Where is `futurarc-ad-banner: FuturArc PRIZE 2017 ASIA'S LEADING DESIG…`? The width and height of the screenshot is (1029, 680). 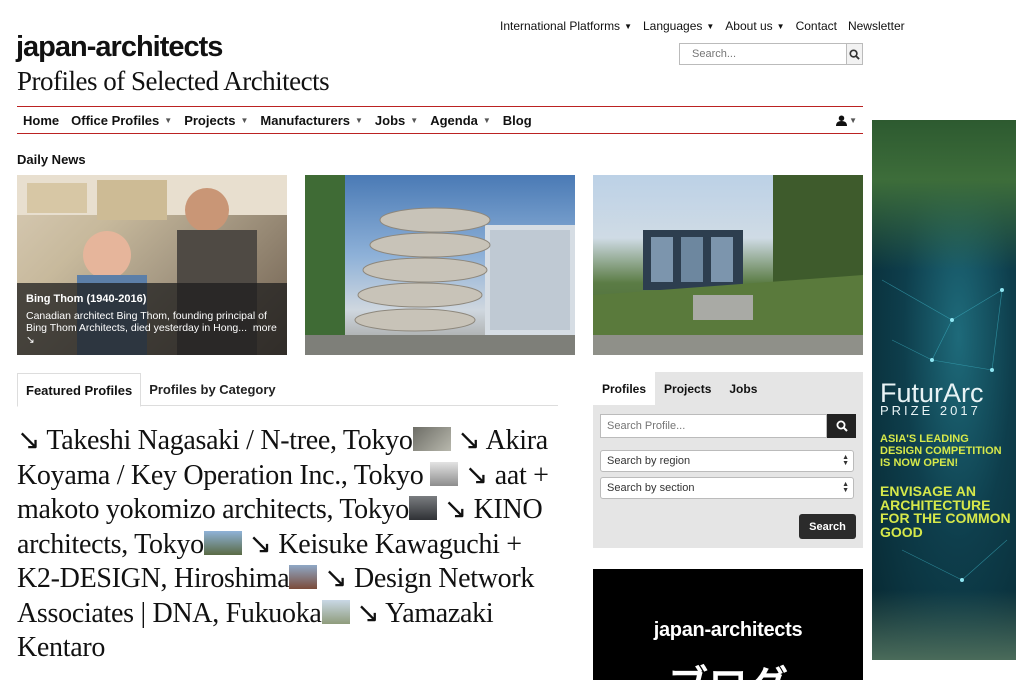
futurarc-ad-banner: FuturArc PRIZE 2017 ASIA'S LEADING DESIG… is located at coordinates (944, 390).